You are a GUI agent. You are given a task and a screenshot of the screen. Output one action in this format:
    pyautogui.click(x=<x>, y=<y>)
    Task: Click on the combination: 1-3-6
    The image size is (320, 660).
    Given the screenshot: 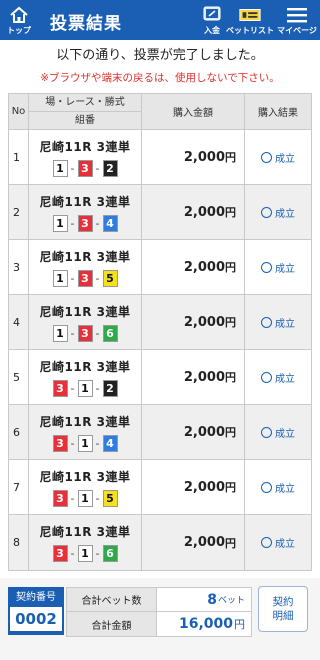 What is the action you would take?
    pyautogui.click(x=85, y=333)
    